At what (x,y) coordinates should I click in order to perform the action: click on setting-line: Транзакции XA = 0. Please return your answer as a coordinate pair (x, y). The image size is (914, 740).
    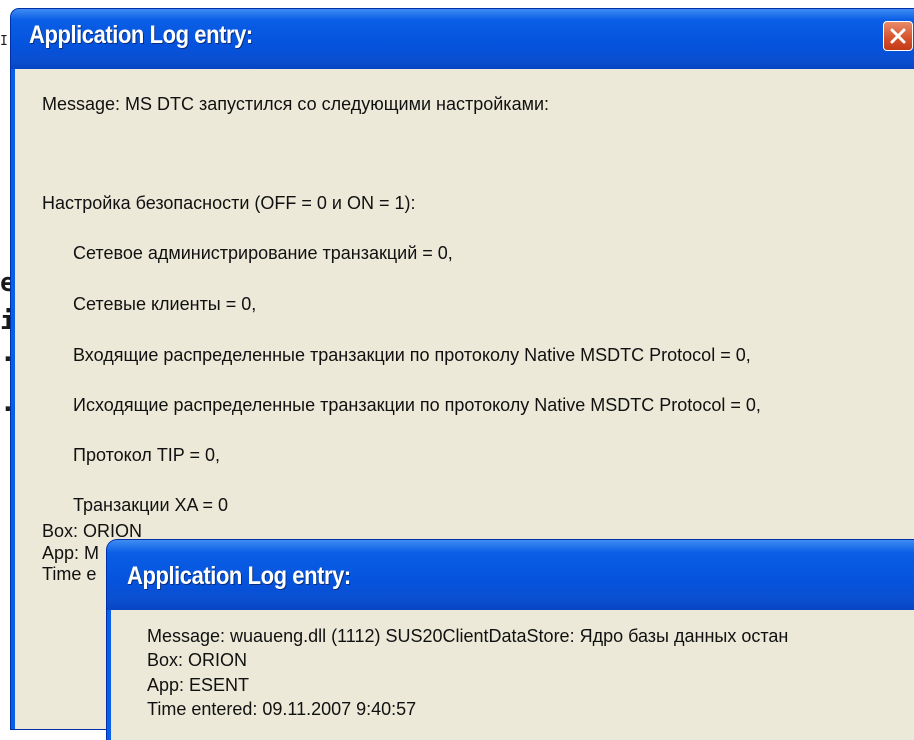
    Looking at the image, I should click on (151, 505).